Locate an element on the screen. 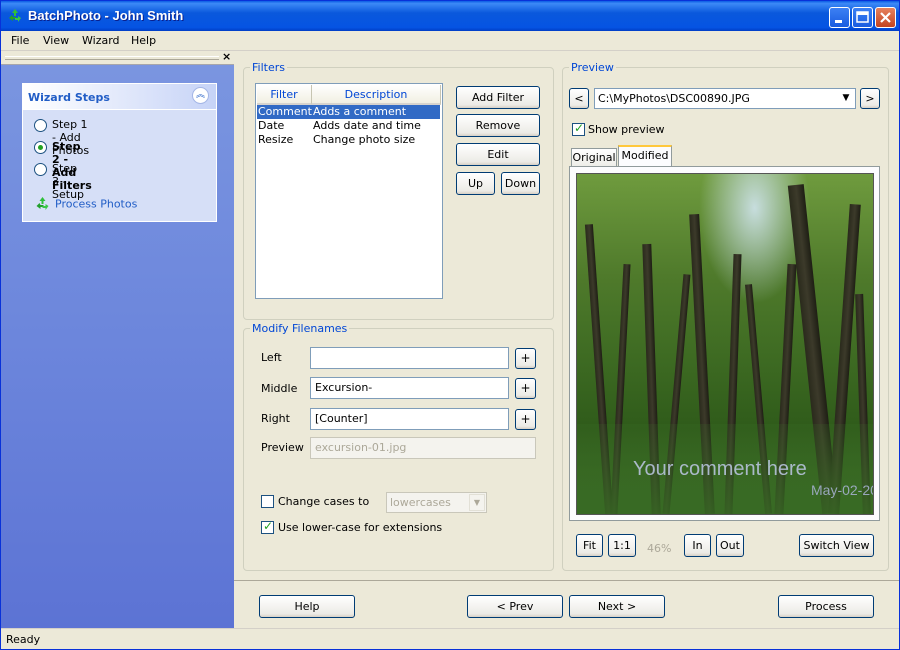 This screenshot has width=900, height=650. switch-view-button: Switch View is located at coordinates (836, 545).